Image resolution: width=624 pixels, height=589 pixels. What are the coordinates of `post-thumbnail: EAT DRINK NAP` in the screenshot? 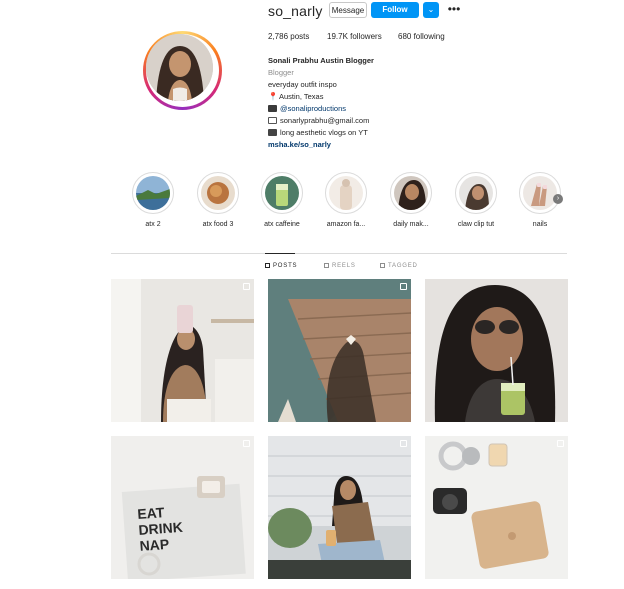 It's located at (182, 507).